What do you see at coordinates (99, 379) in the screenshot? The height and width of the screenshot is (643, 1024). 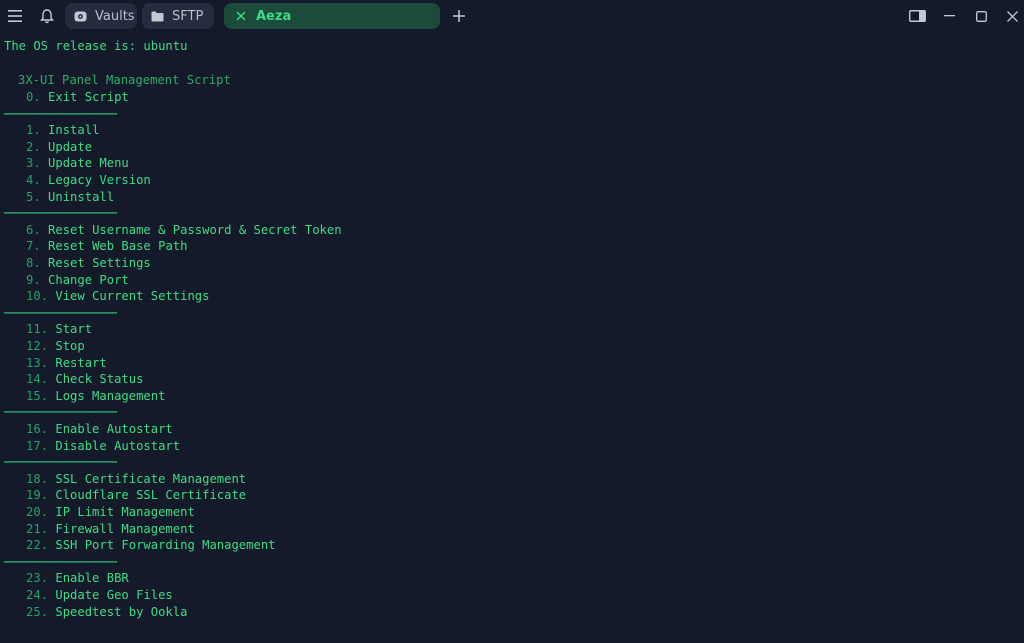 I see `menu-item-label: Check Status` at bounding box center [99, 379].